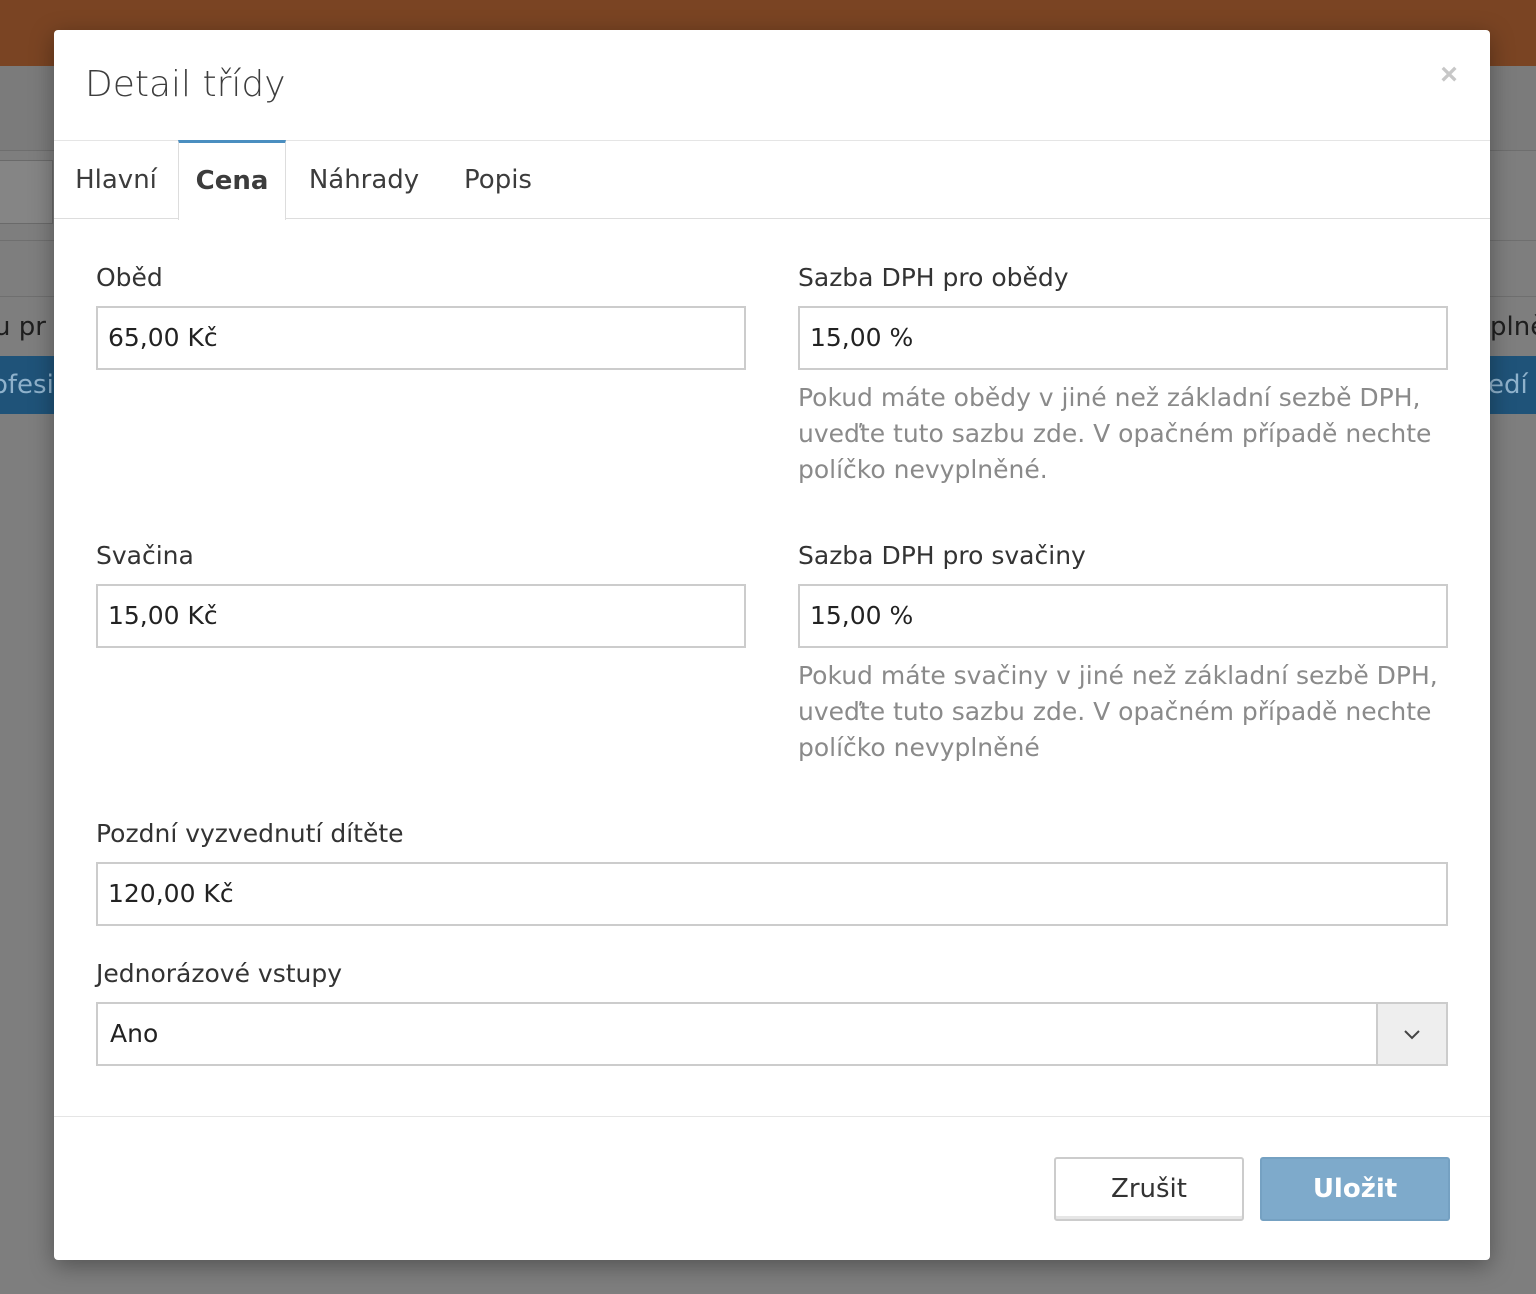  I want to click on background-selected-row-text: ofesi, so click(27, 385).